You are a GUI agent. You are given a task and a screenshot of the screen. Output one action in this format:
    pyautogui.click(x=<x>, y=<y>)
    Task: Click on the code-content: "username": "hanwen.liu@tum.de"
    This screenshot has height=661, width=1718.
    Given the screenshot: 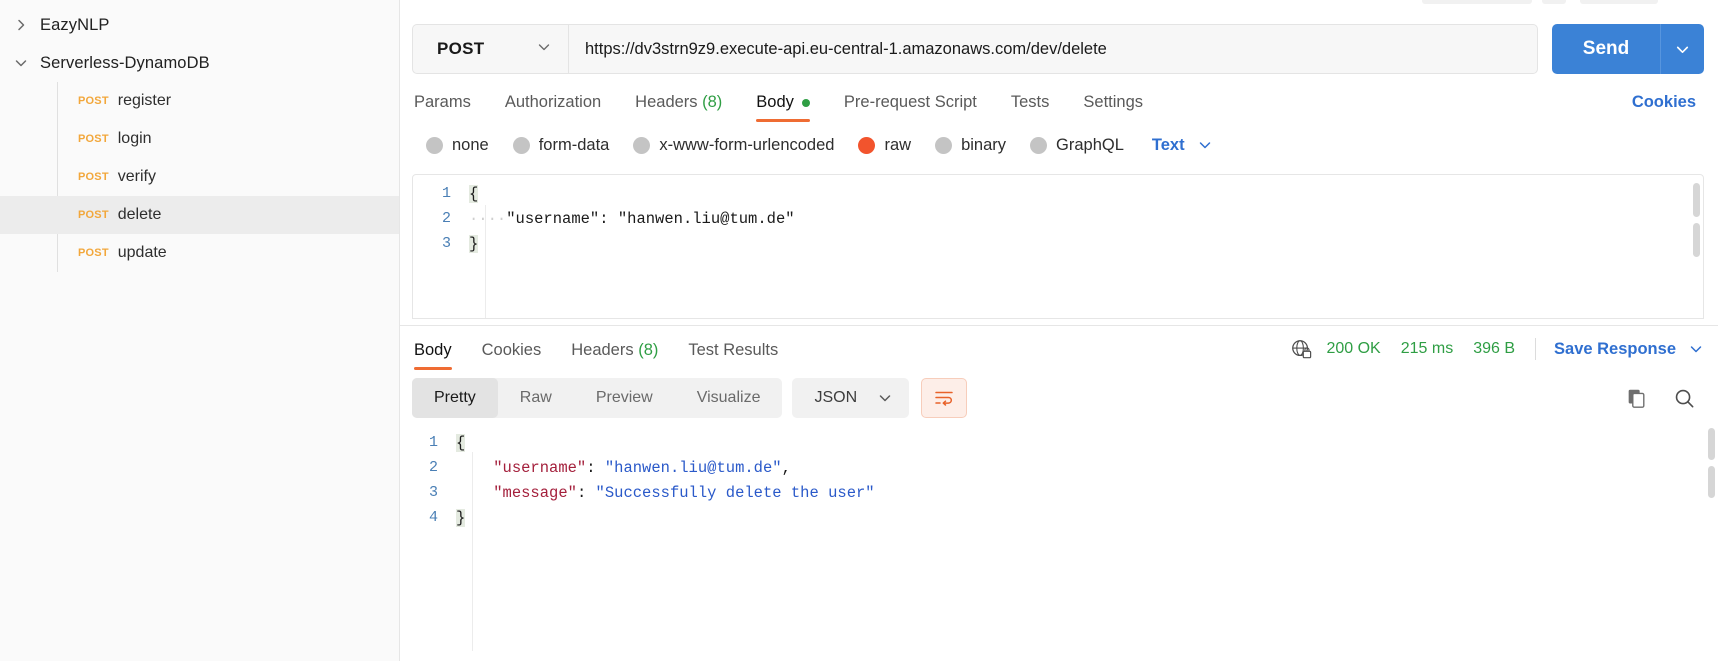 What is the action you would take?
    pyautogui.click(x=650, y=218)
    